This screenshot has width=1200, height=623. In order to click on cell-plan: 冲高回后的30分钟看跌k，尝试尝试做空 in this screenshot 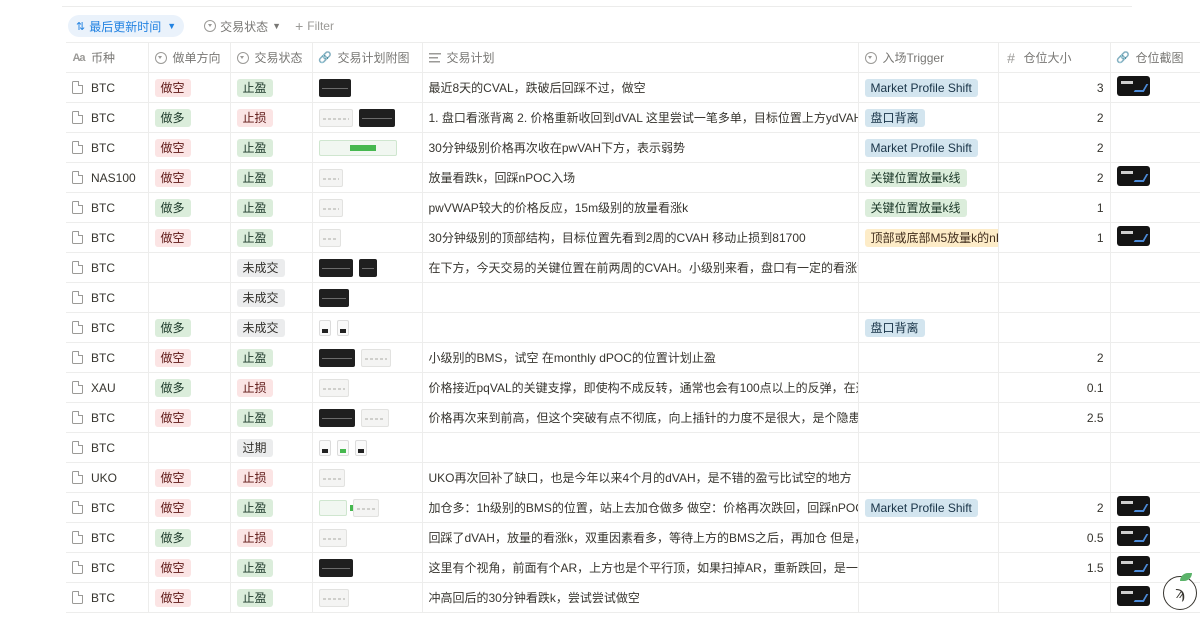, I will do `click(640, 597)`.